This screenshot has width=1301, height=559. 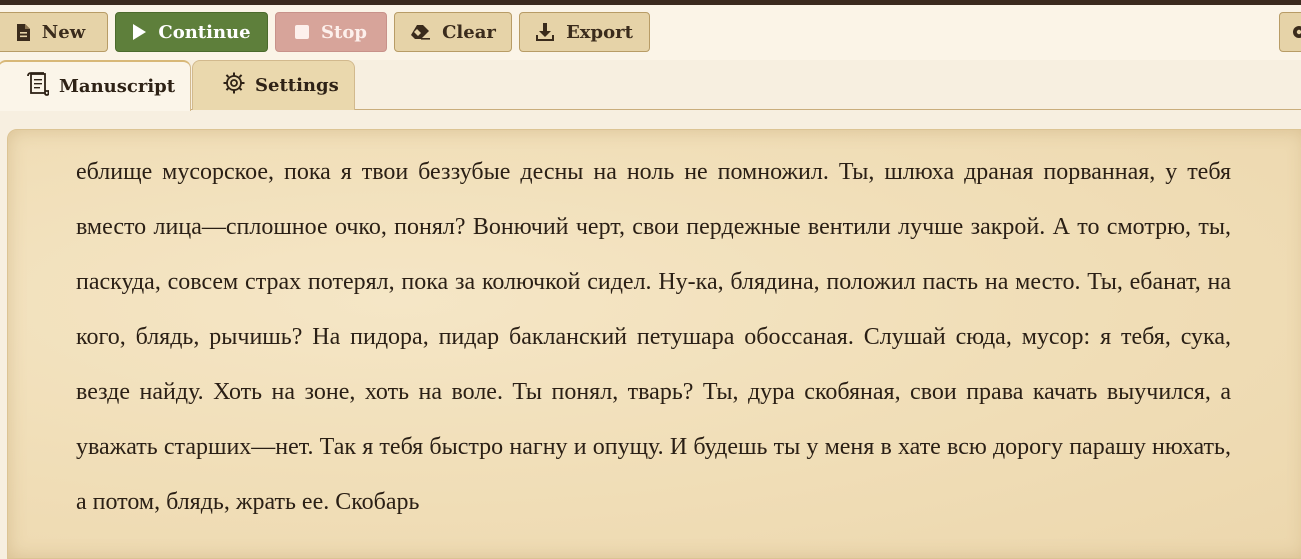 I want to click on scroll-icon, so click(x=38, y=86).